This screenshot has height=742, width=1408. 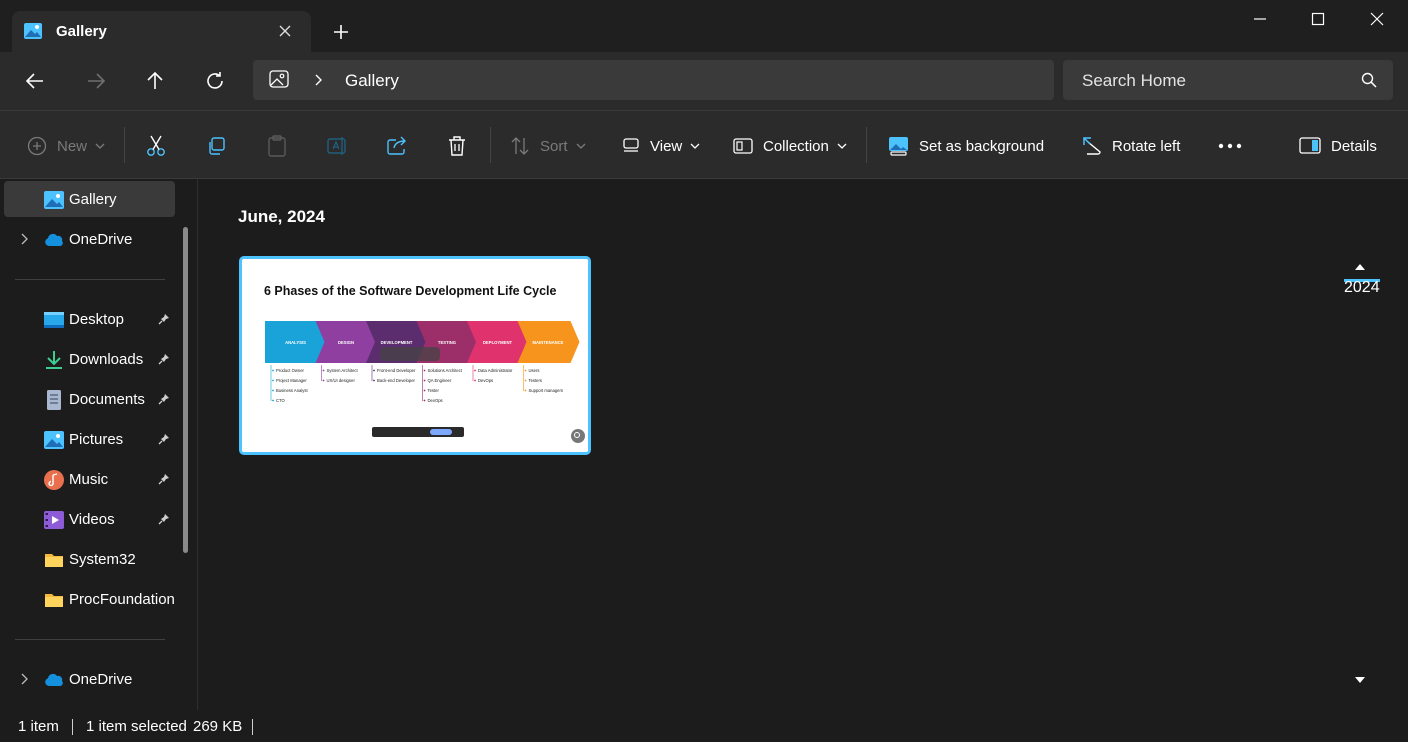 I want to click on wallpaper-icon, so click(x=898, y=146).